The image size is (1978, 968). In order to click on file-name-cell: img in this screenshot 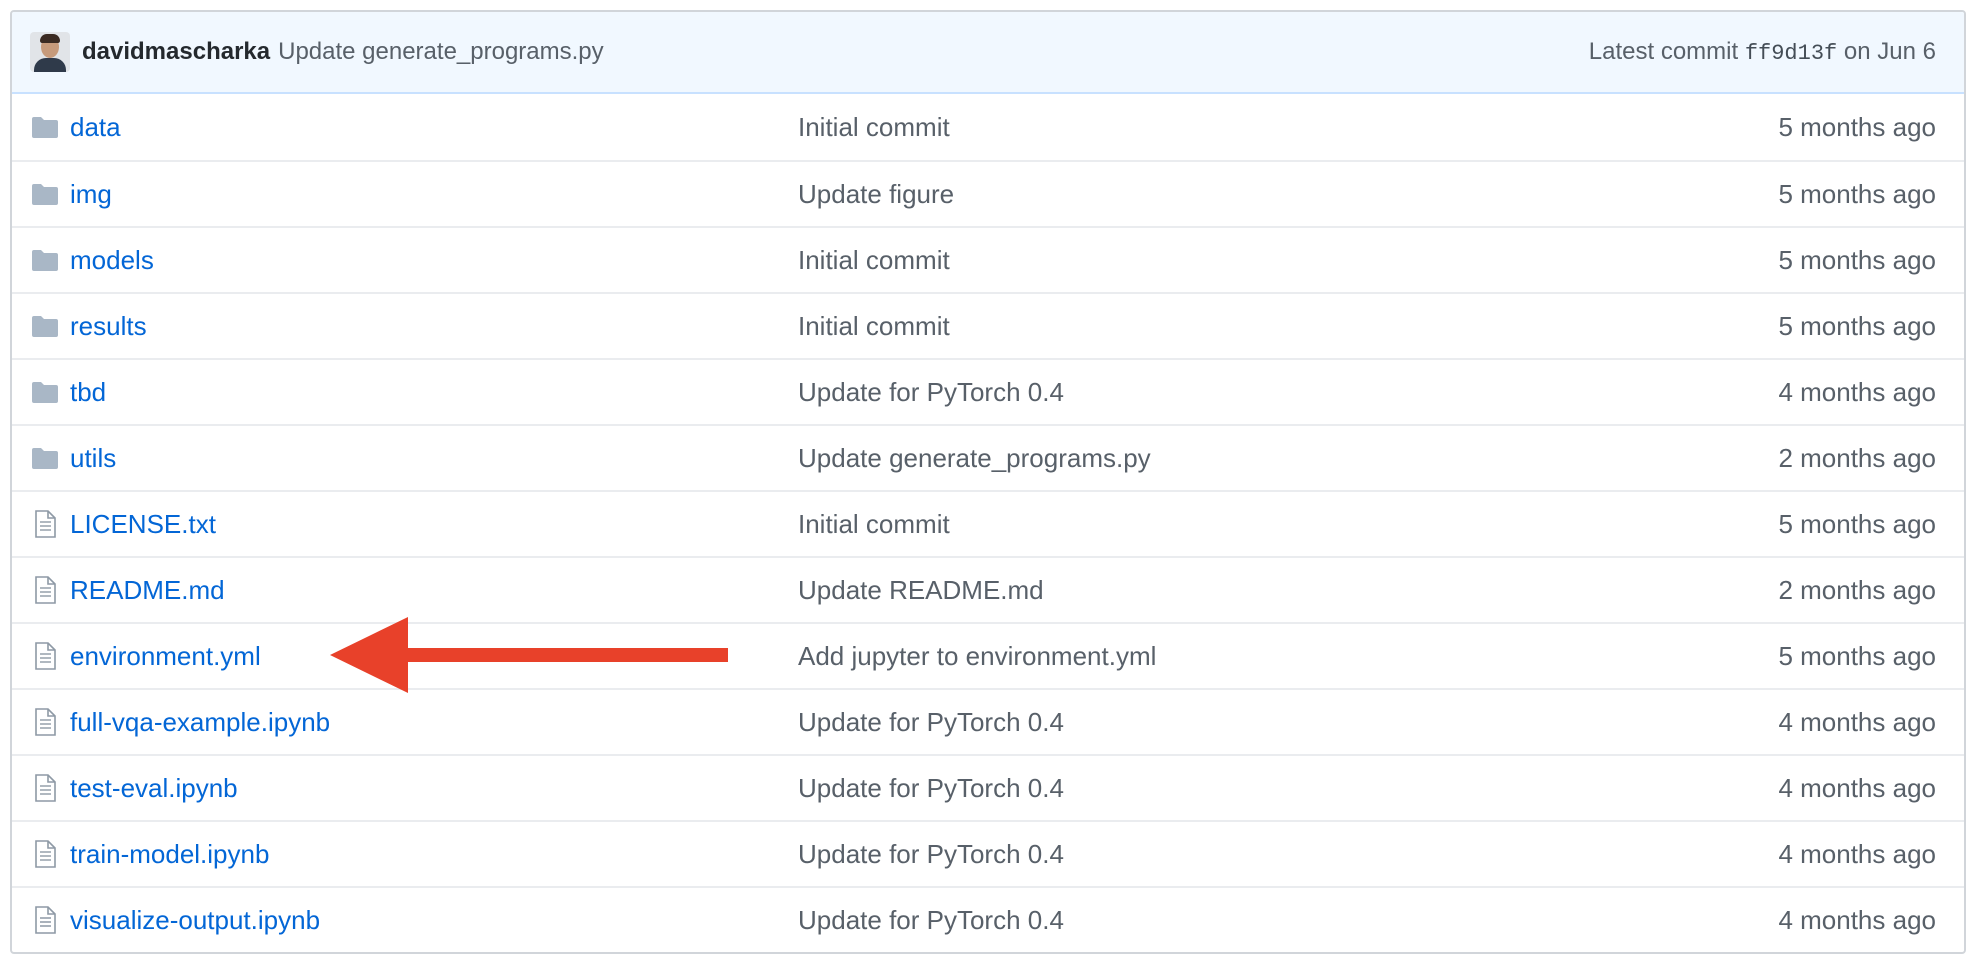, I will do `click(414, 194)`.